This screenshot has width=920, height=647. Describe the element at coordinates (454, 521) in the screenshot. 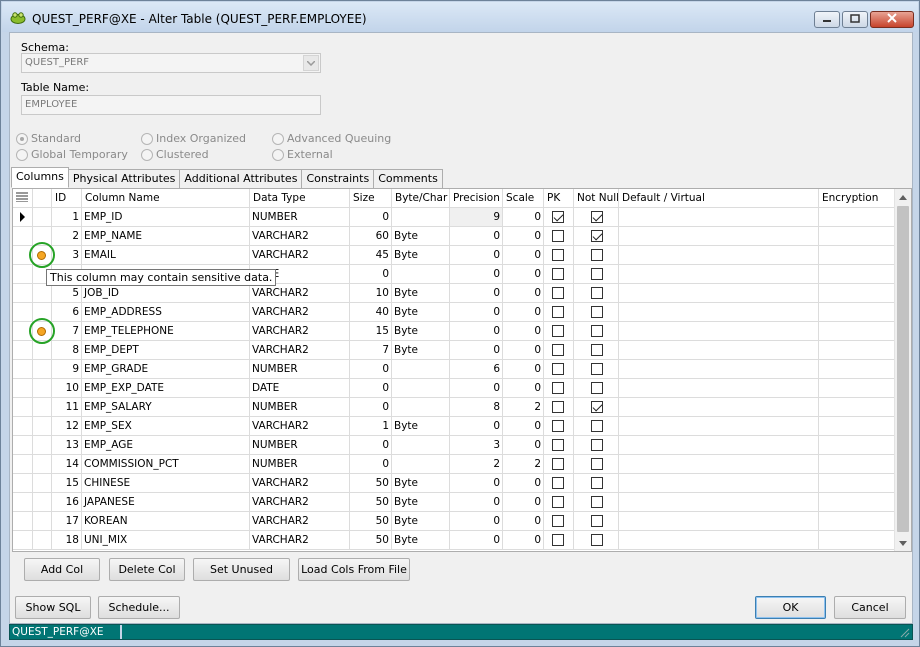

I see `table-row: 17 KOREAN VARCHAR2 50 Byte 0 0` at that location.